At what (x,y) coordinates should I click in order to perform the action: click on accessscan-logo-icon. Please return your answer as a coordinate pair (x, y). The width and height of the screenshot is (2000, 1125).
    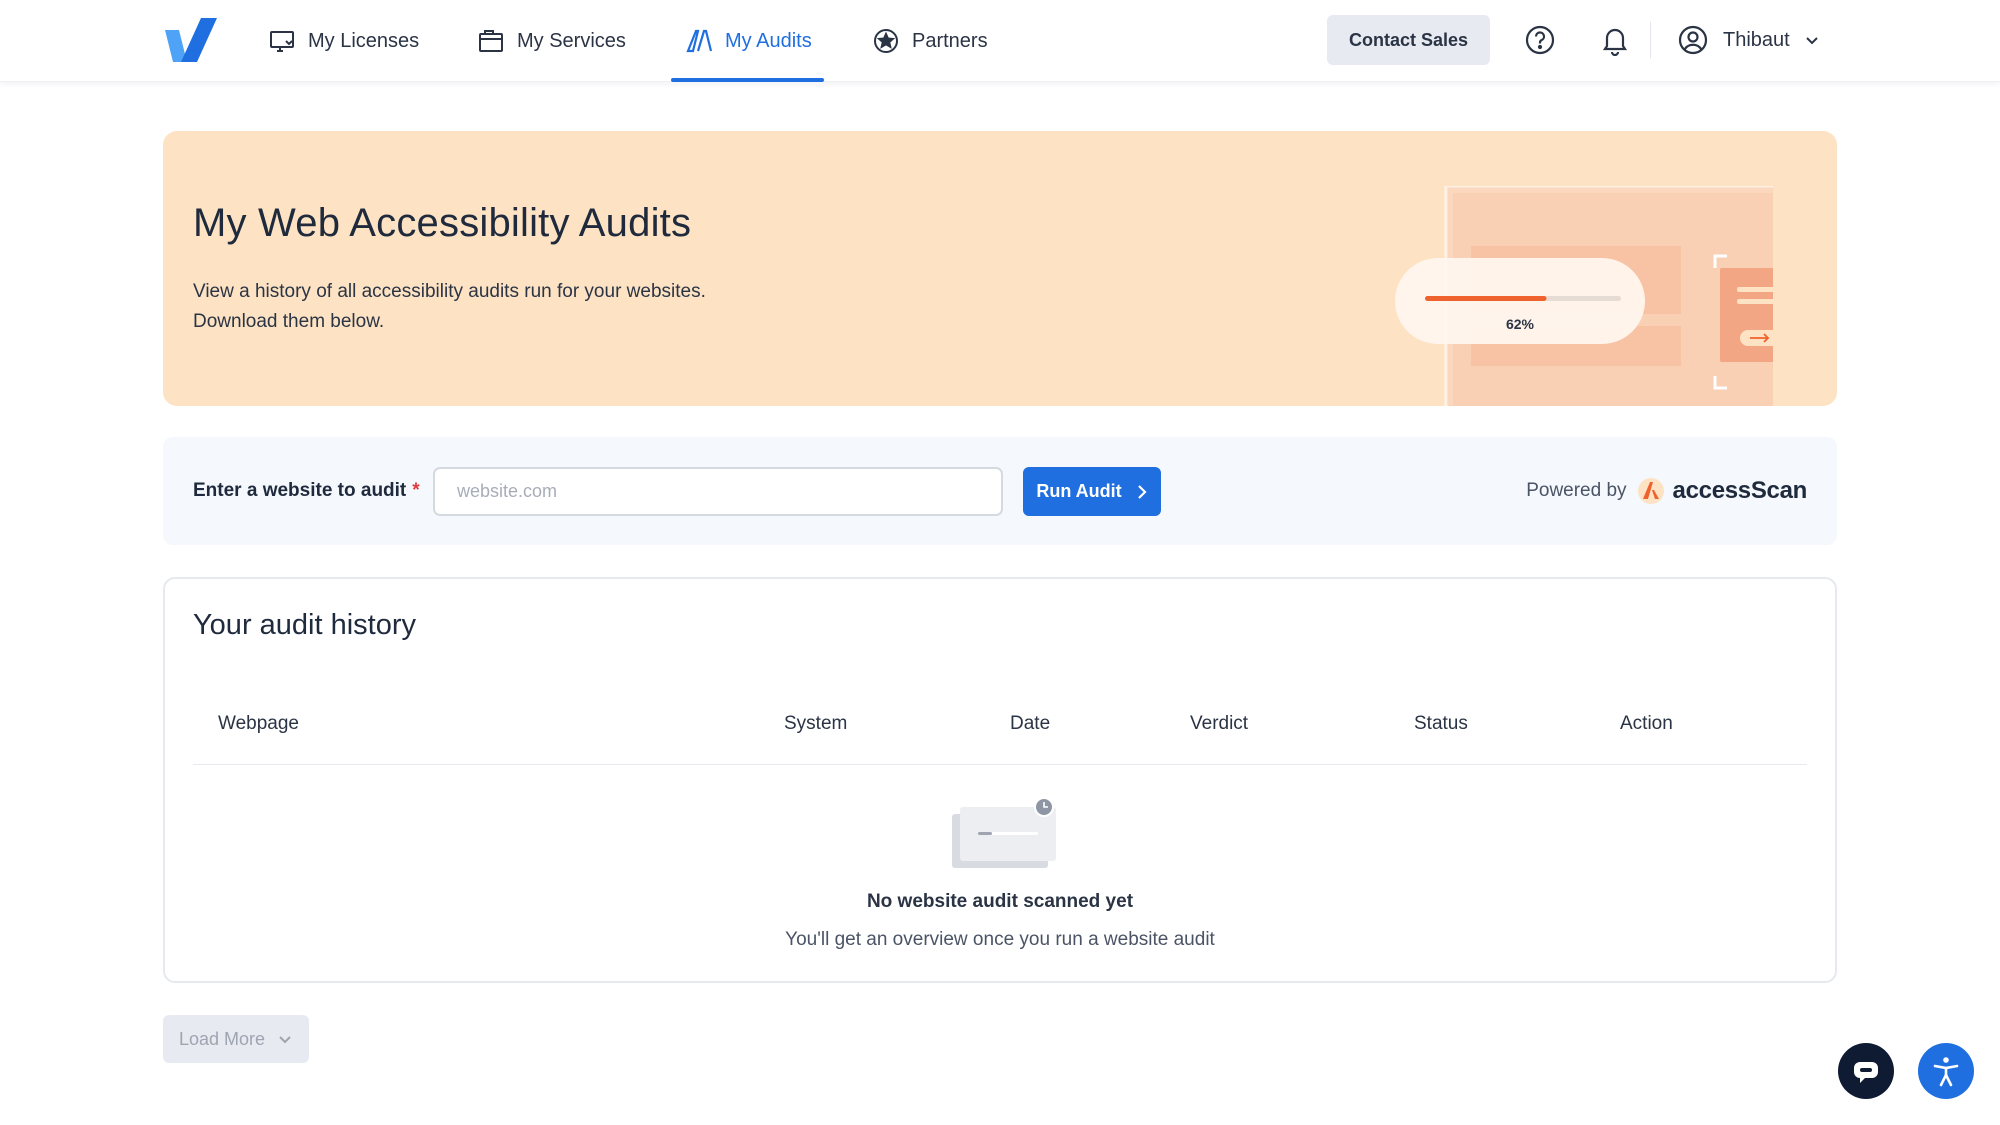
    Looking at the image, I should click on (1650, 491).